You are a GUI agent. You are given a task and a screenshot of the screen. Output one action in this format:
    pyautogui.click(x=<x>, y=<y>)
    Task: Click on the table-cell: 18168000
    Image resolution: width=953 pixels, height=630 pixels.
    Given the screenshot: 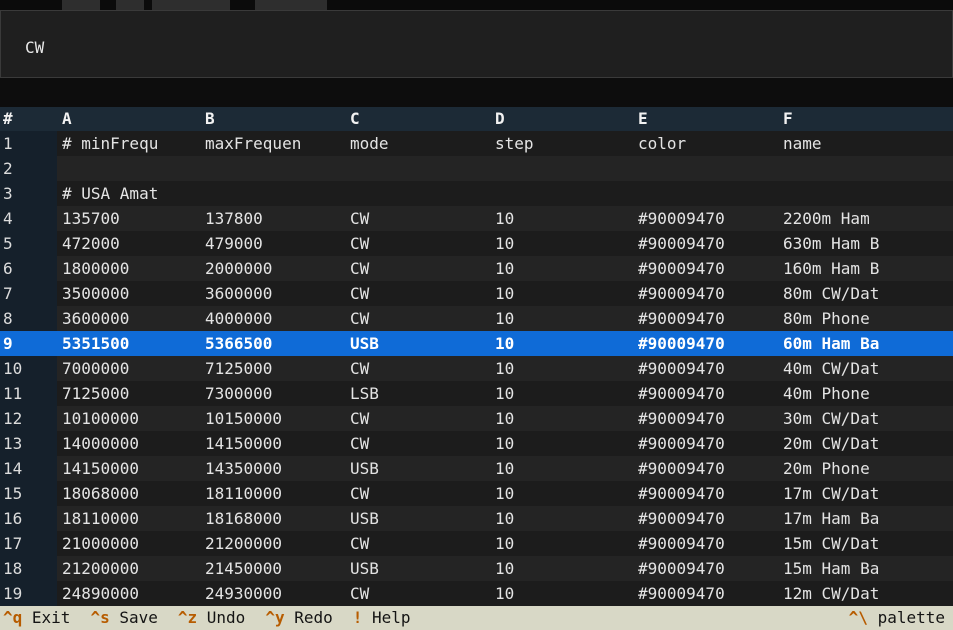 What is the action you would take?
    pyautogui.click(x=272, y=518)
    